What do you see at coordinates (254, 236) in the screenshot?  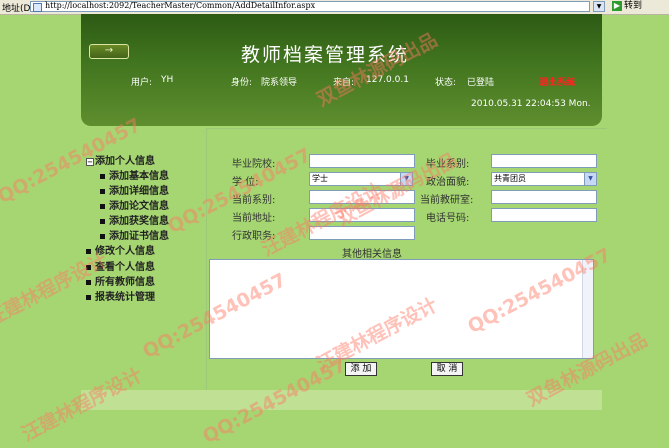 I see `admin-post-label: 行政职务:` at bounding box center [254, 236].